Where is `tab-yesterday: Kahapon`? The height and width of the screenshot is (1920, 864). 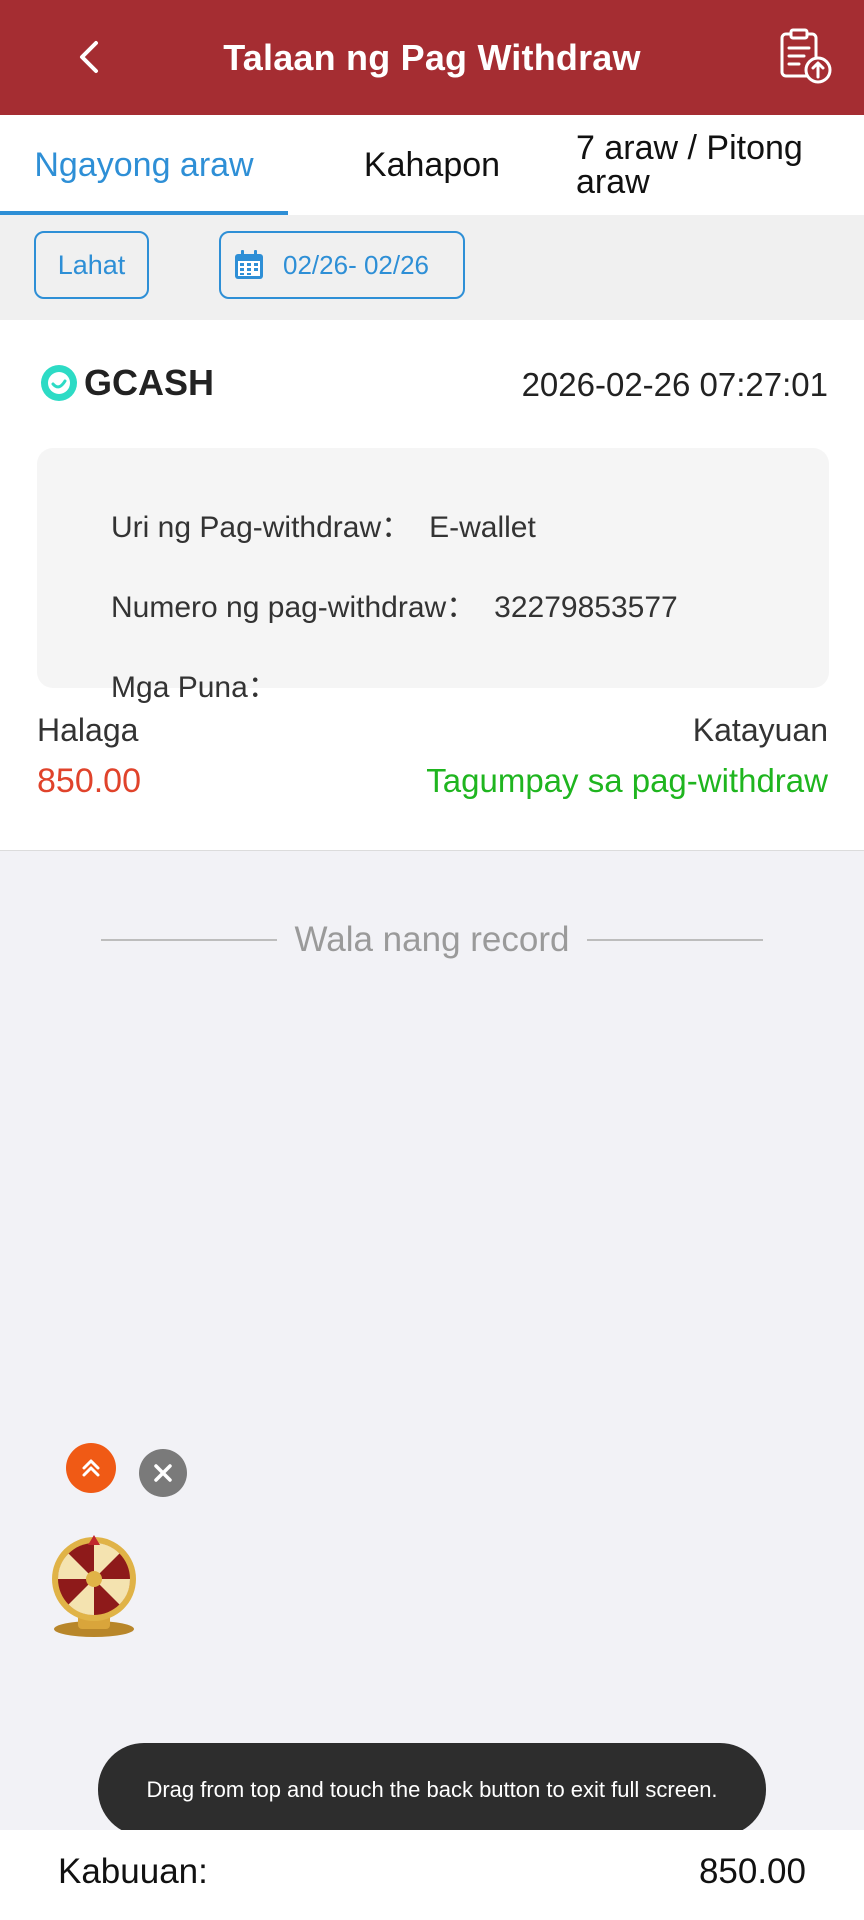 tab-yesterday: Kahapon is located at coordinates (432, 165).